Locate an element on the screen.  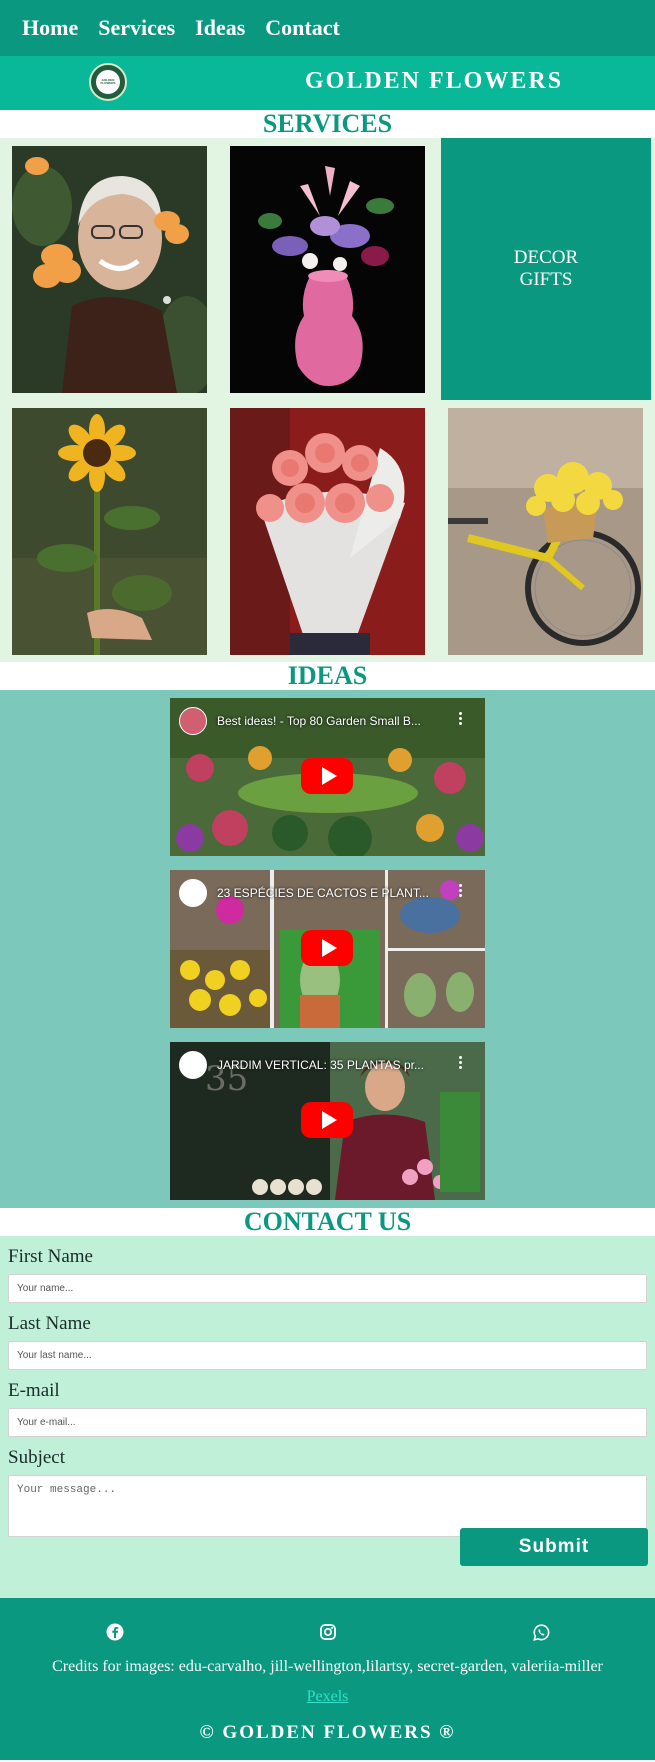
email-label: E-mail is located at coordinates (34, 1390).